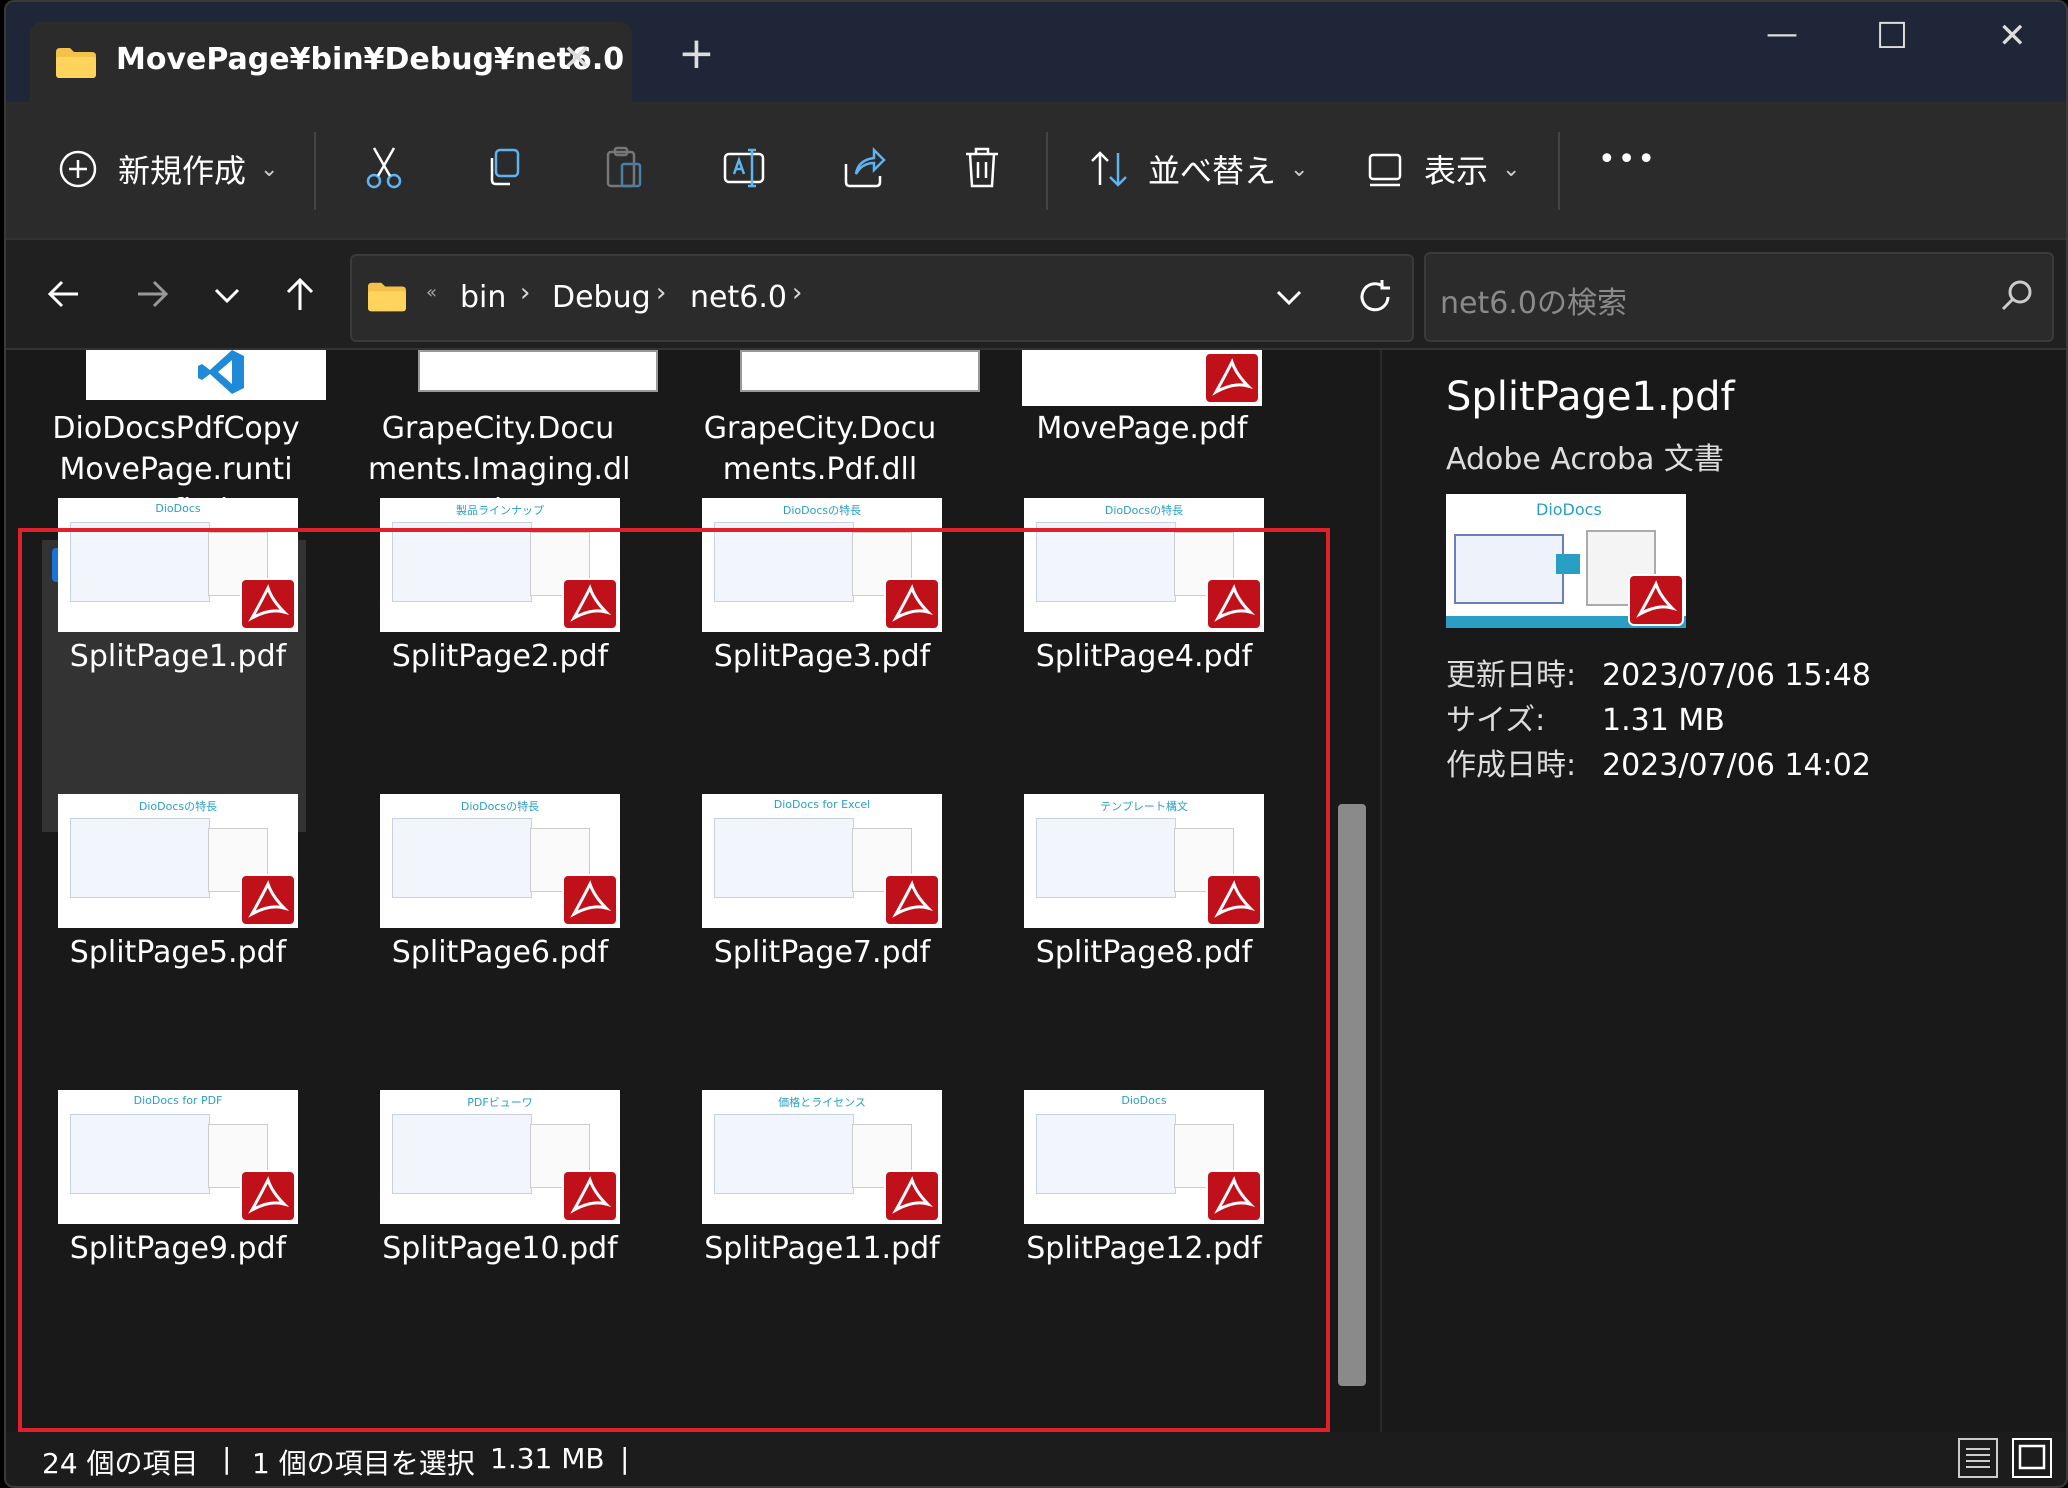 Image resolution: width=2068 pixels, height=1488 pixels. I want to click on close-window-button: ✕, so click(2012, 36).